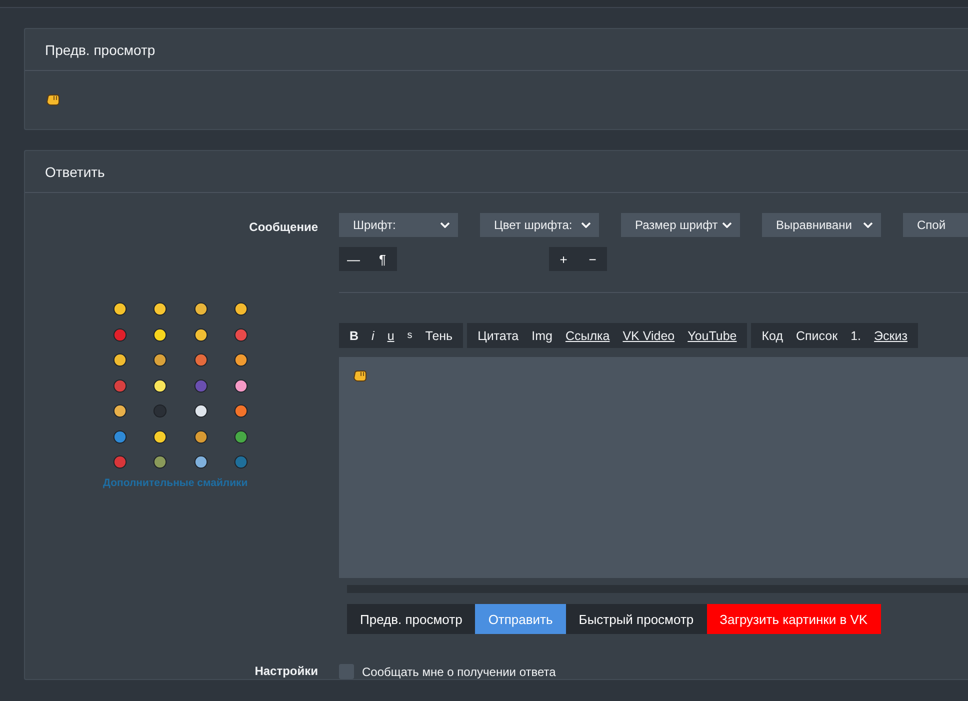 This screenshot has height=701, width=968. What do you see at coordinates (75, 172) in the screenshot?
I see `panel-title: Ответить` at bounding box center [75, 172].